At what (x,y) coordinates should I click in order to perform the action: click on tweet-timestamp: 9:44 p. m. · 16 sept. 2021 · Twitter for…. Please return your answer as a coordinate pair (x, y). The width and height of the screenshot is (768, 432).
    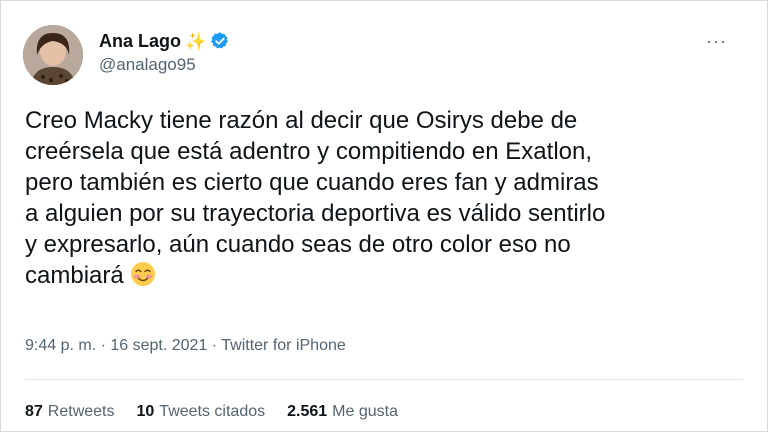
    Looking at the image, I should click on (185, 346).